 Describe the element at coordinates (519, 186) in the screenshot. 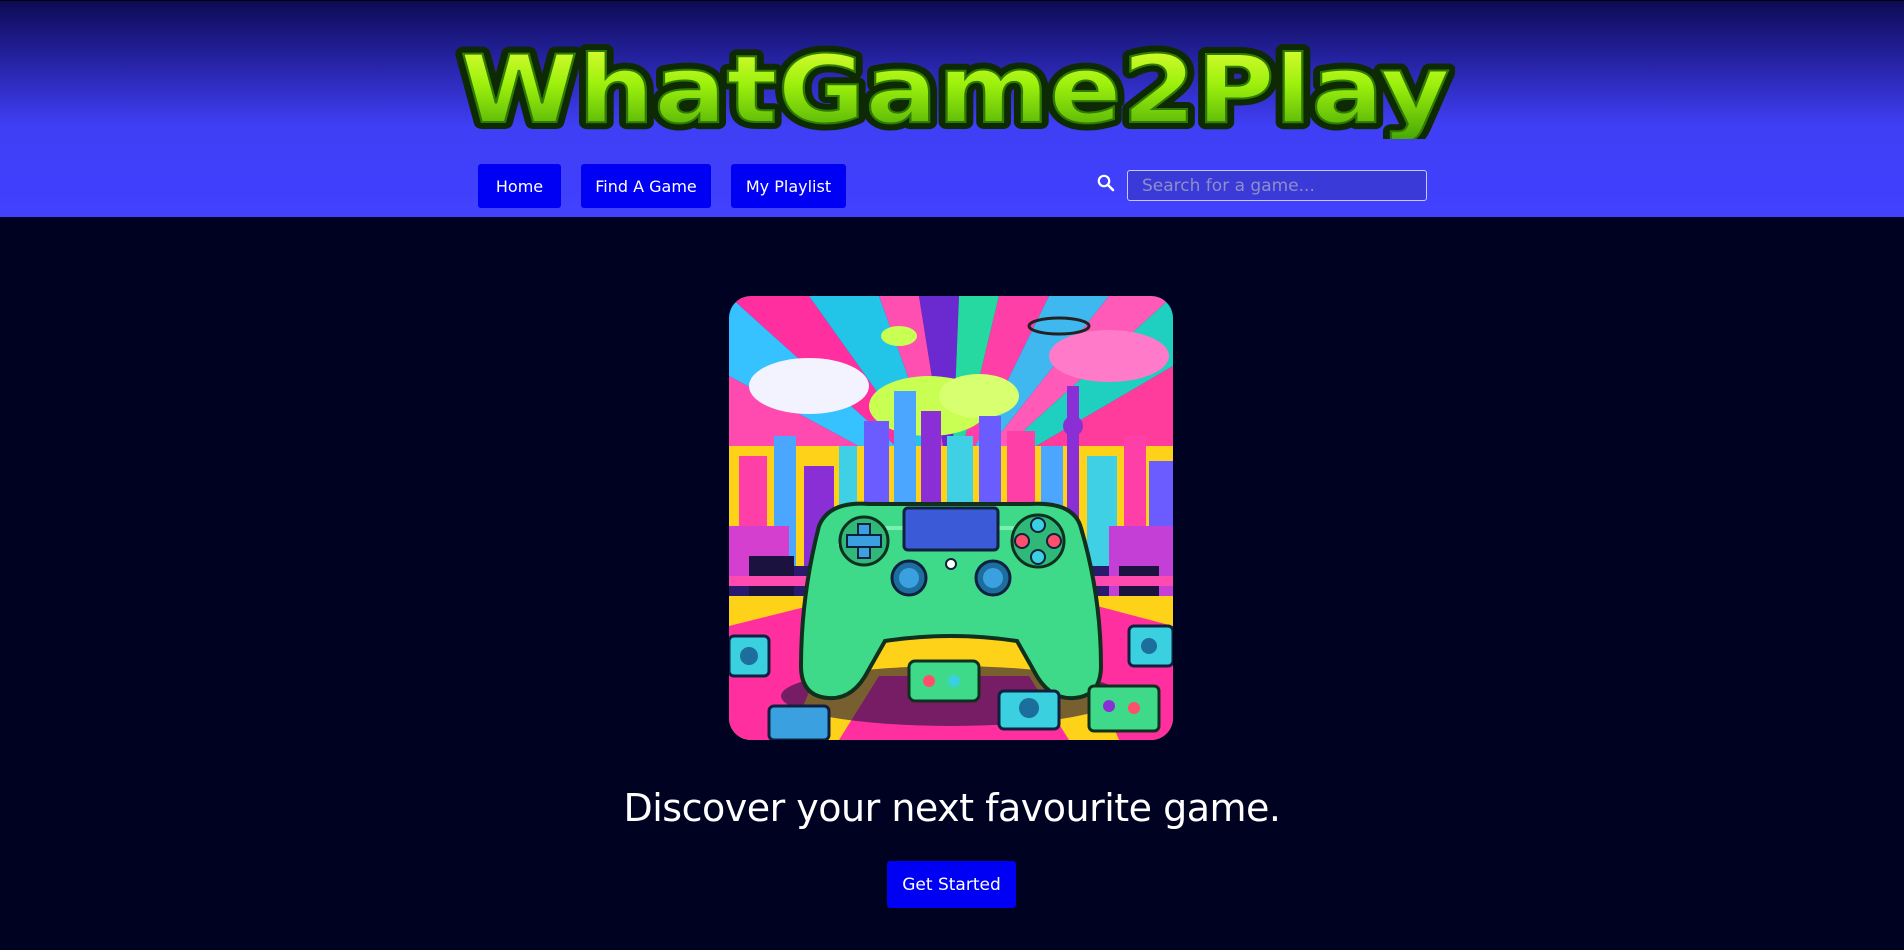

I see `nav-home-button: Home` at that location.